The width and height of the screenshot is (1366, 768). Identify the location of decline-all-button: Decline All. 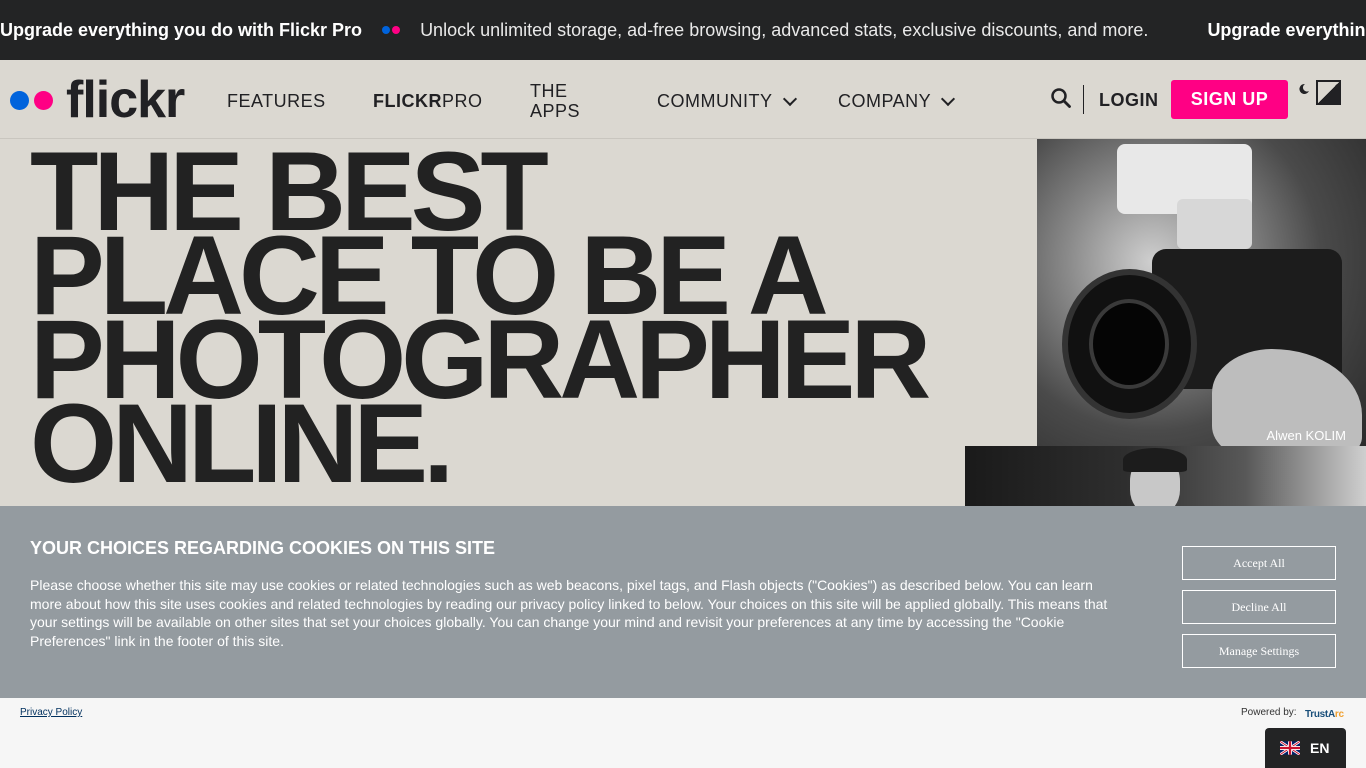
(1259, 607).